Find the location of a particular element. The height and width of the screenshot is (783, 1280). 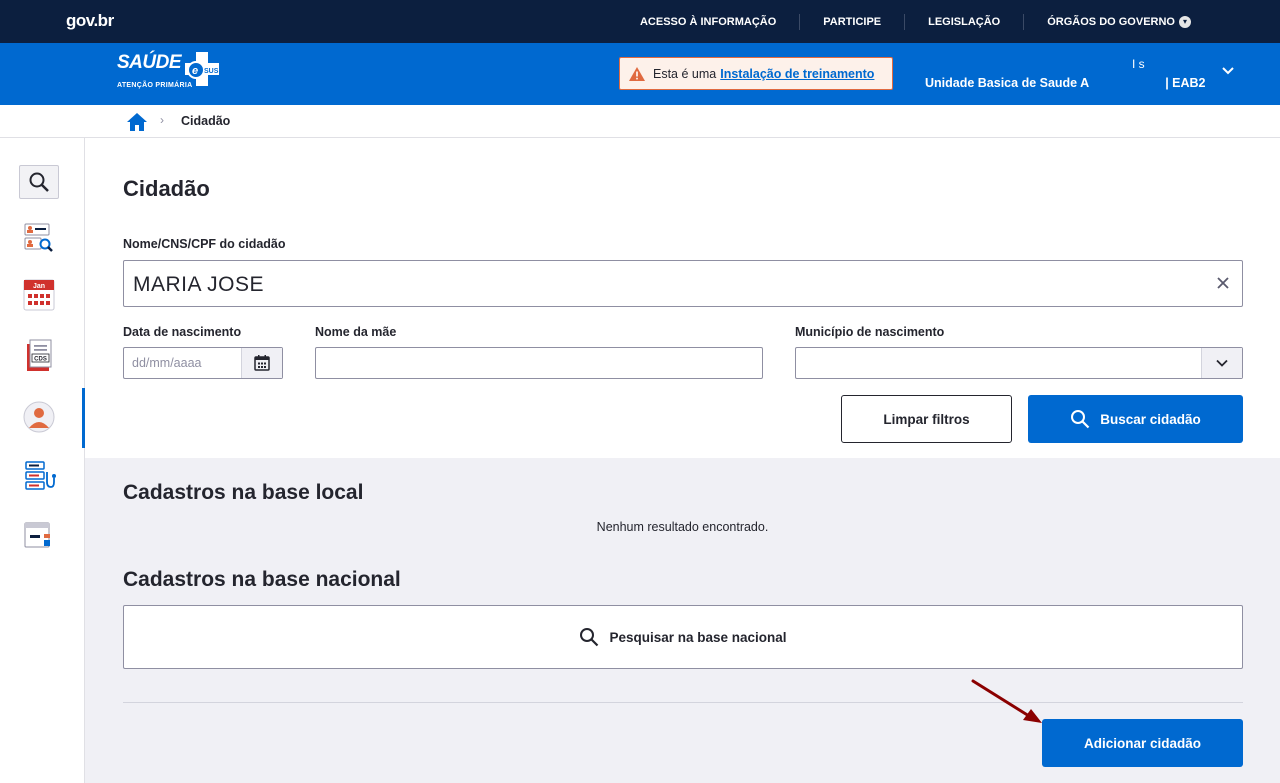

admin-icon is located at coordinates (37, 535).